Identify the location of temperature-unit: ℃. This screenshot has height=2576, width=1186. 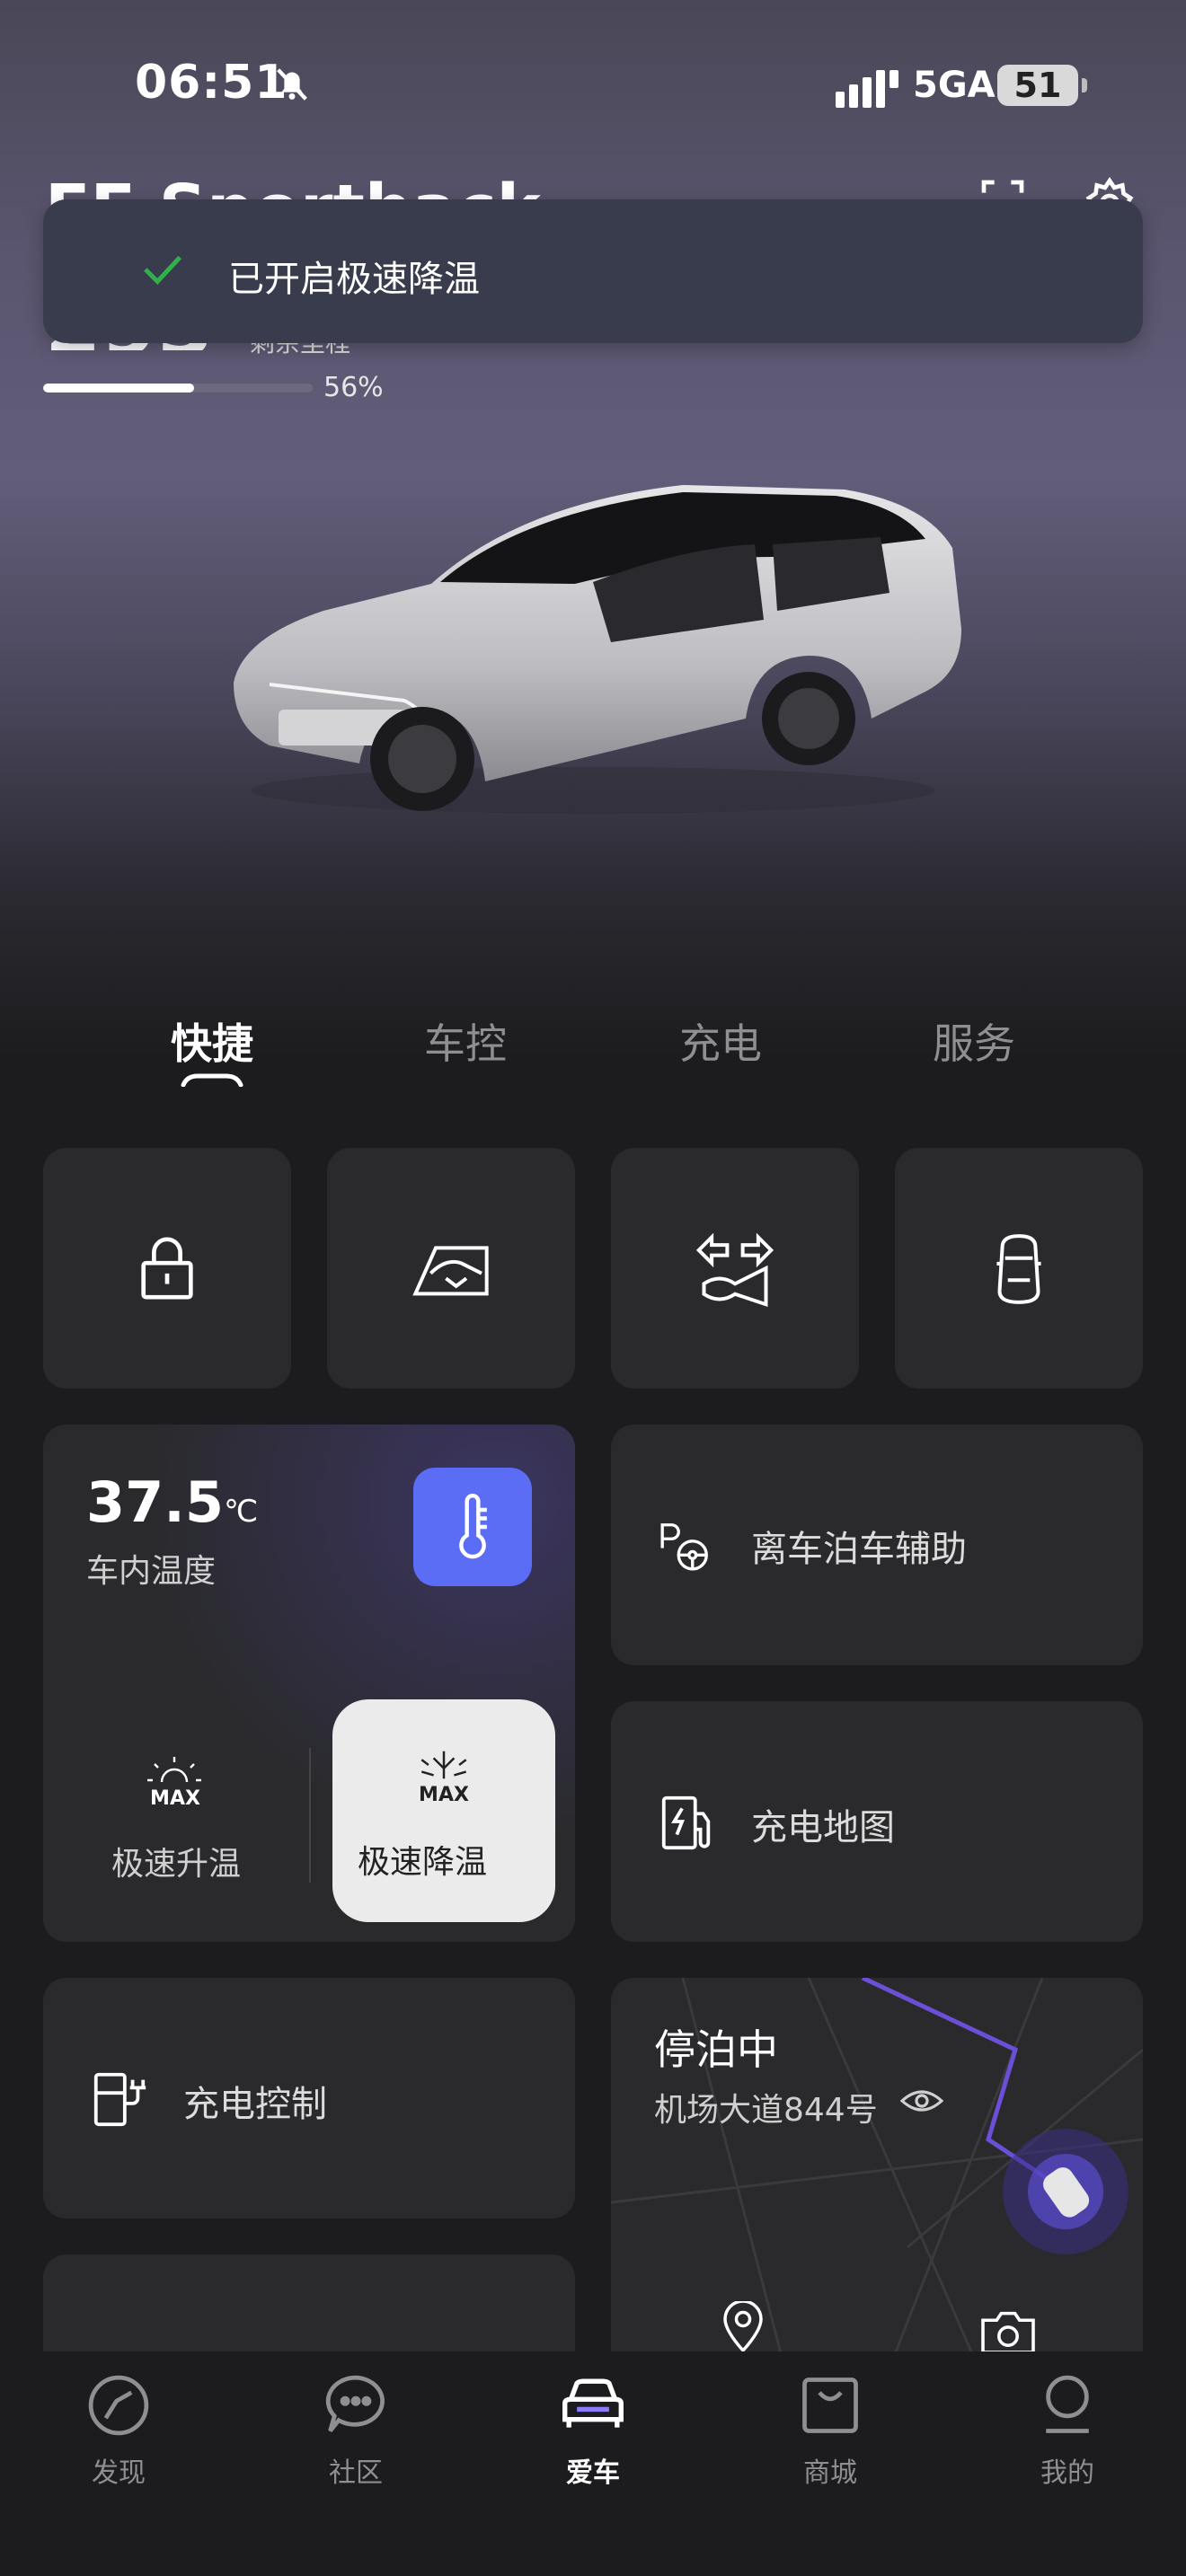
(241, 1512).